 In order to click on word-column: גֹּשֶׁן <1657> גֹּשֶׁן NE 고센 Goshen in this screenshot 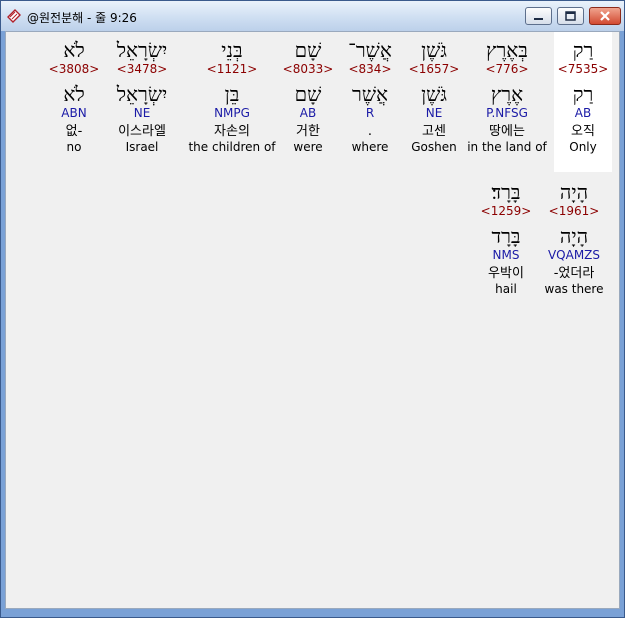, I will do `click(434, 96)`.